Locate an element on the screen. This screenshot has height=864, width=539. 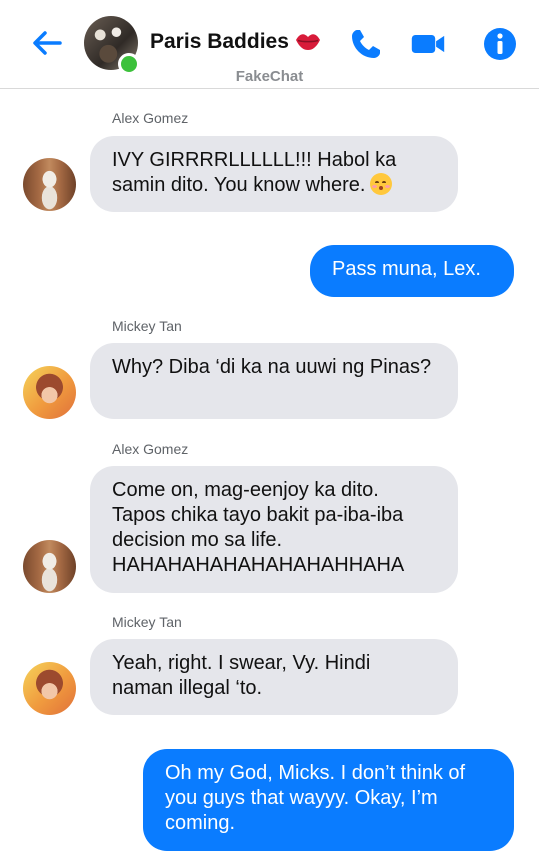
chat-header: Paris Baddies FakeChat is located at coordinates (269, 44).